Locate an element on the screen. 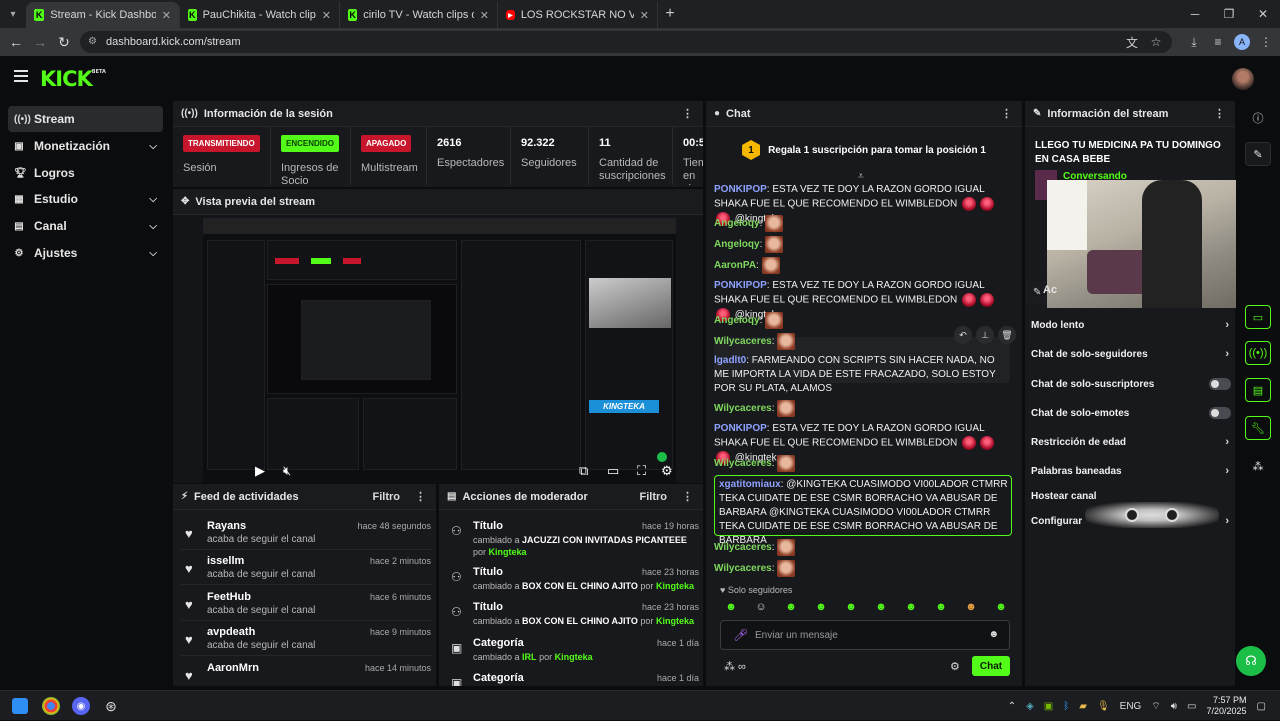 The image size is (1280, 721). sidebar-item-ajustes: ⚙ Ajustes ⌵ is located at coordinates (85, 253).